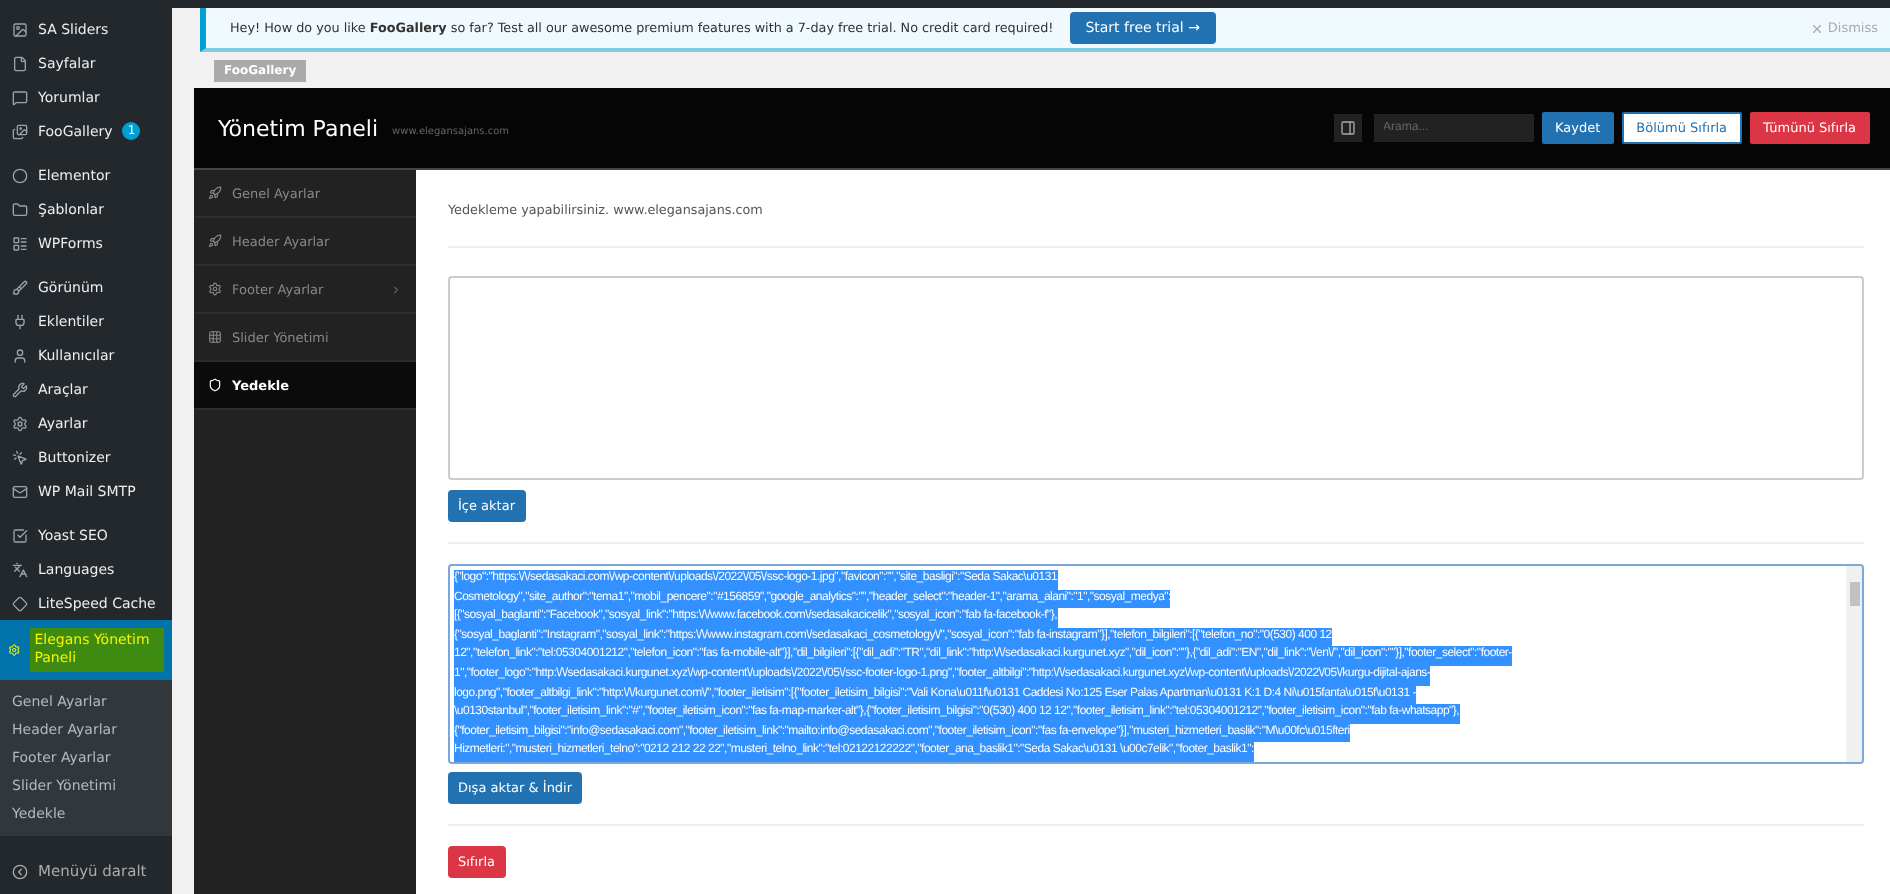  What do you see at coordinates (1854, 664) in the screenshot?
I see `scrollbar` at bounding box center [1854, 664].